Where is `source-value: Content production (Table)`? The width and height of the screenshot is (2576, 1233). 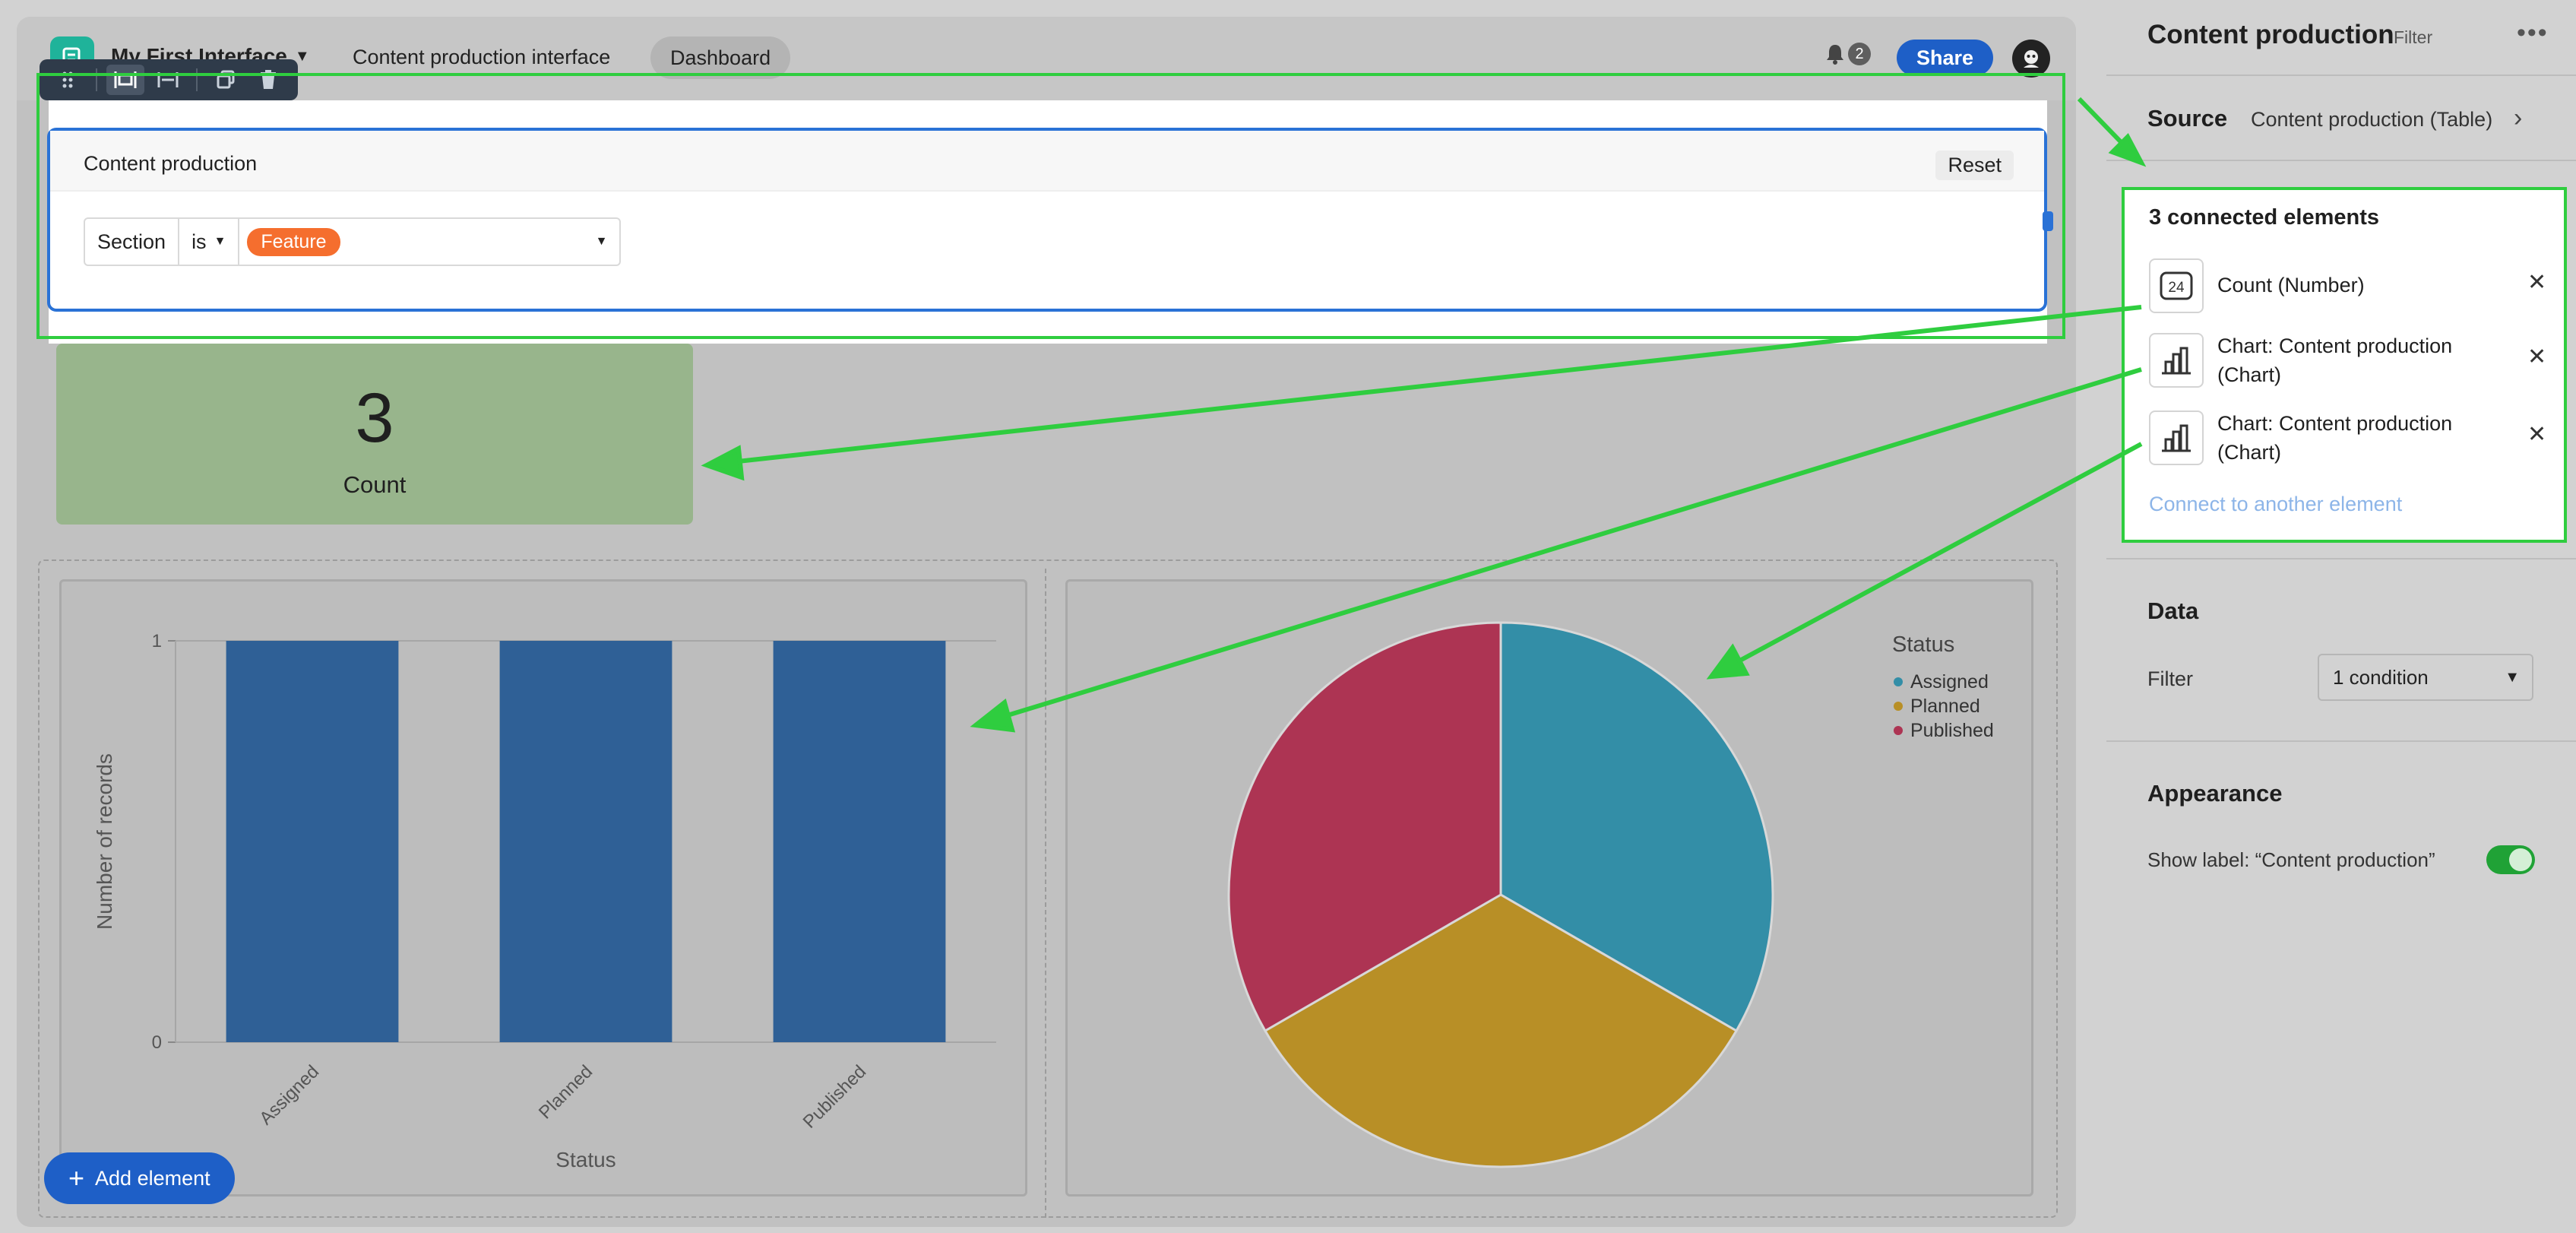
source-value: Content production (Table) is located at coordinates (2371, 120).